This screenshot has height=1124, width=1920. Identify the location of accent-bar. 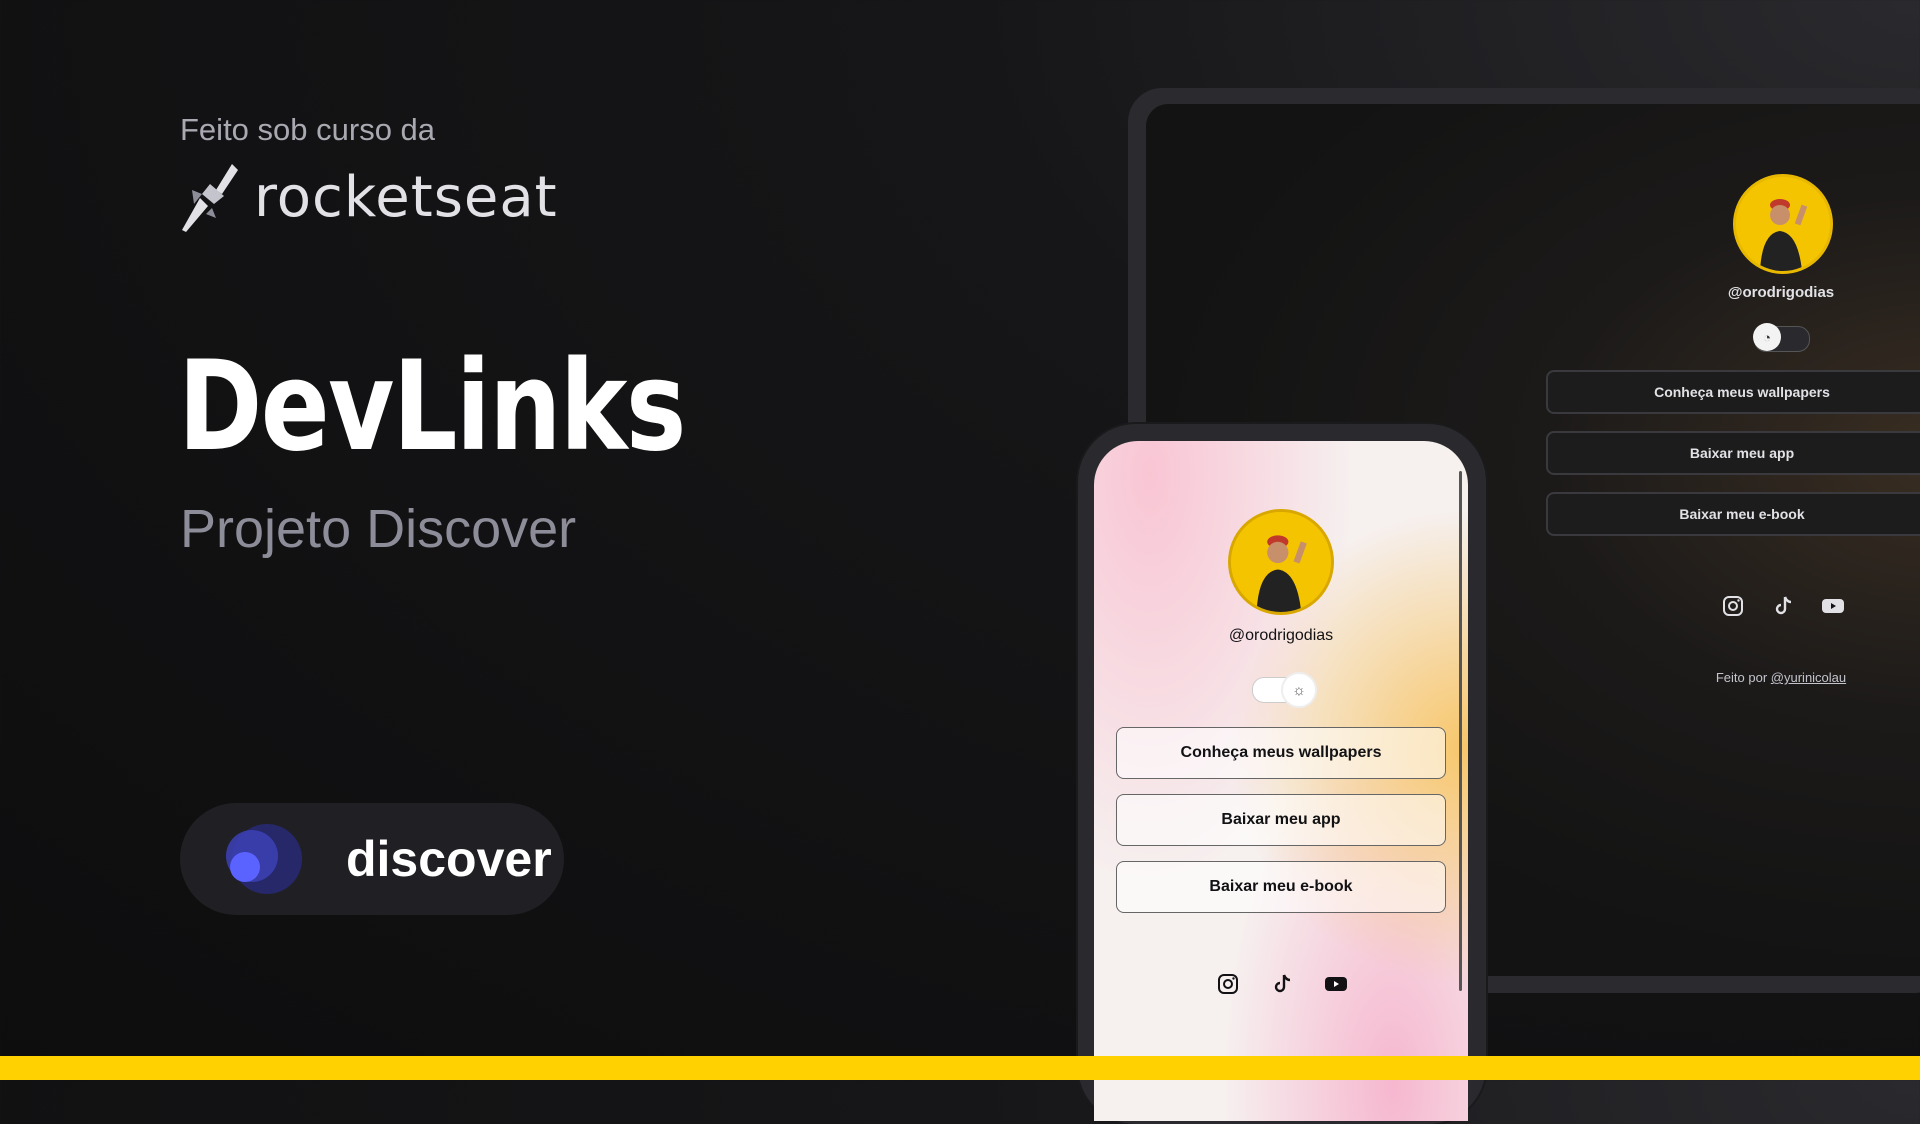
(960, 1068).